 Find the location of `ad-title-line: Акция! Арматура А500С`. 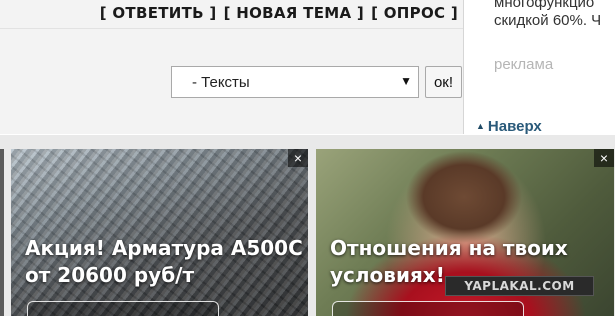

ad-title-line: Акция! Арматура А500С is located at coordinates (164, 248).